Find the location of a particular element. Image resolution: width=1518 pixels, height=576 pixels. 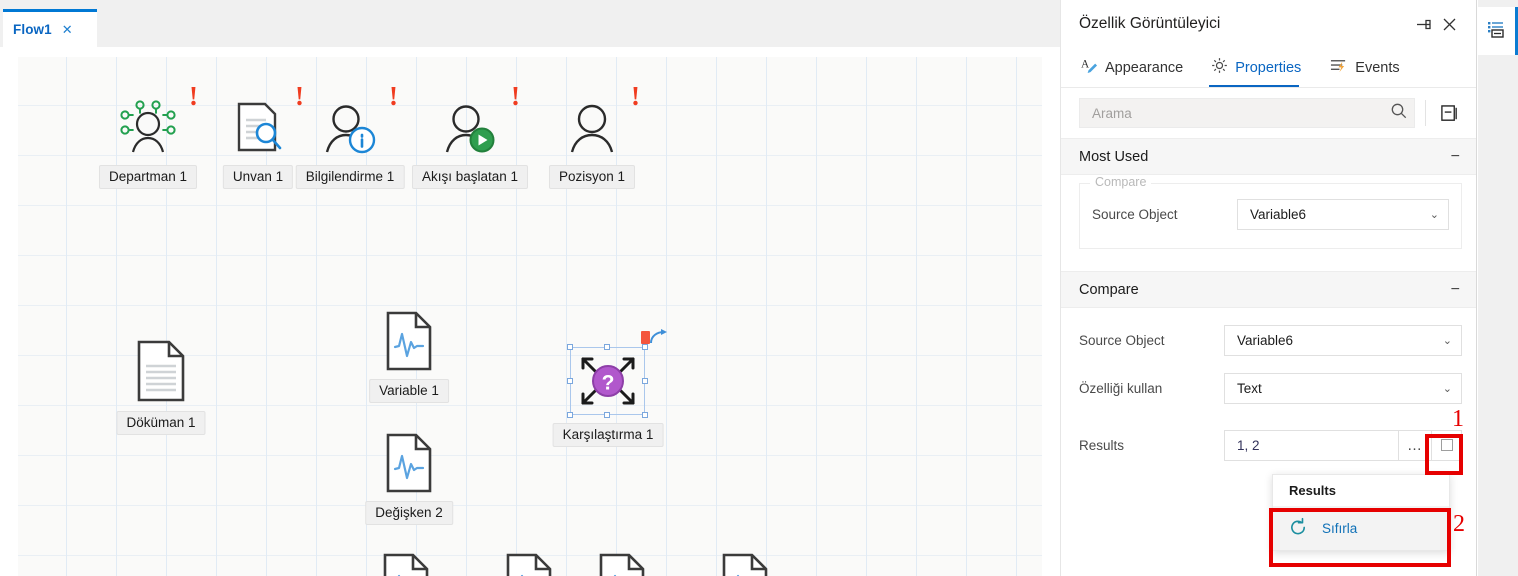

node-akisi-baslatan: ! Akışı başlatan 1 is located at coordinates (470, 136).